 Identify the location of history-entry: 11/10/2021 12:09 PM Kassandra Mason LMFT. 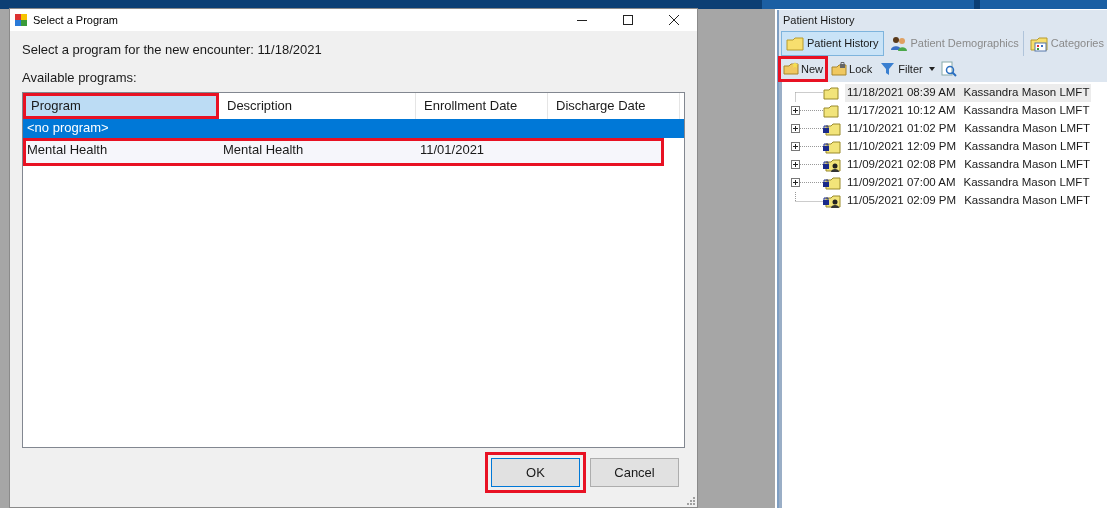
(969, 147).